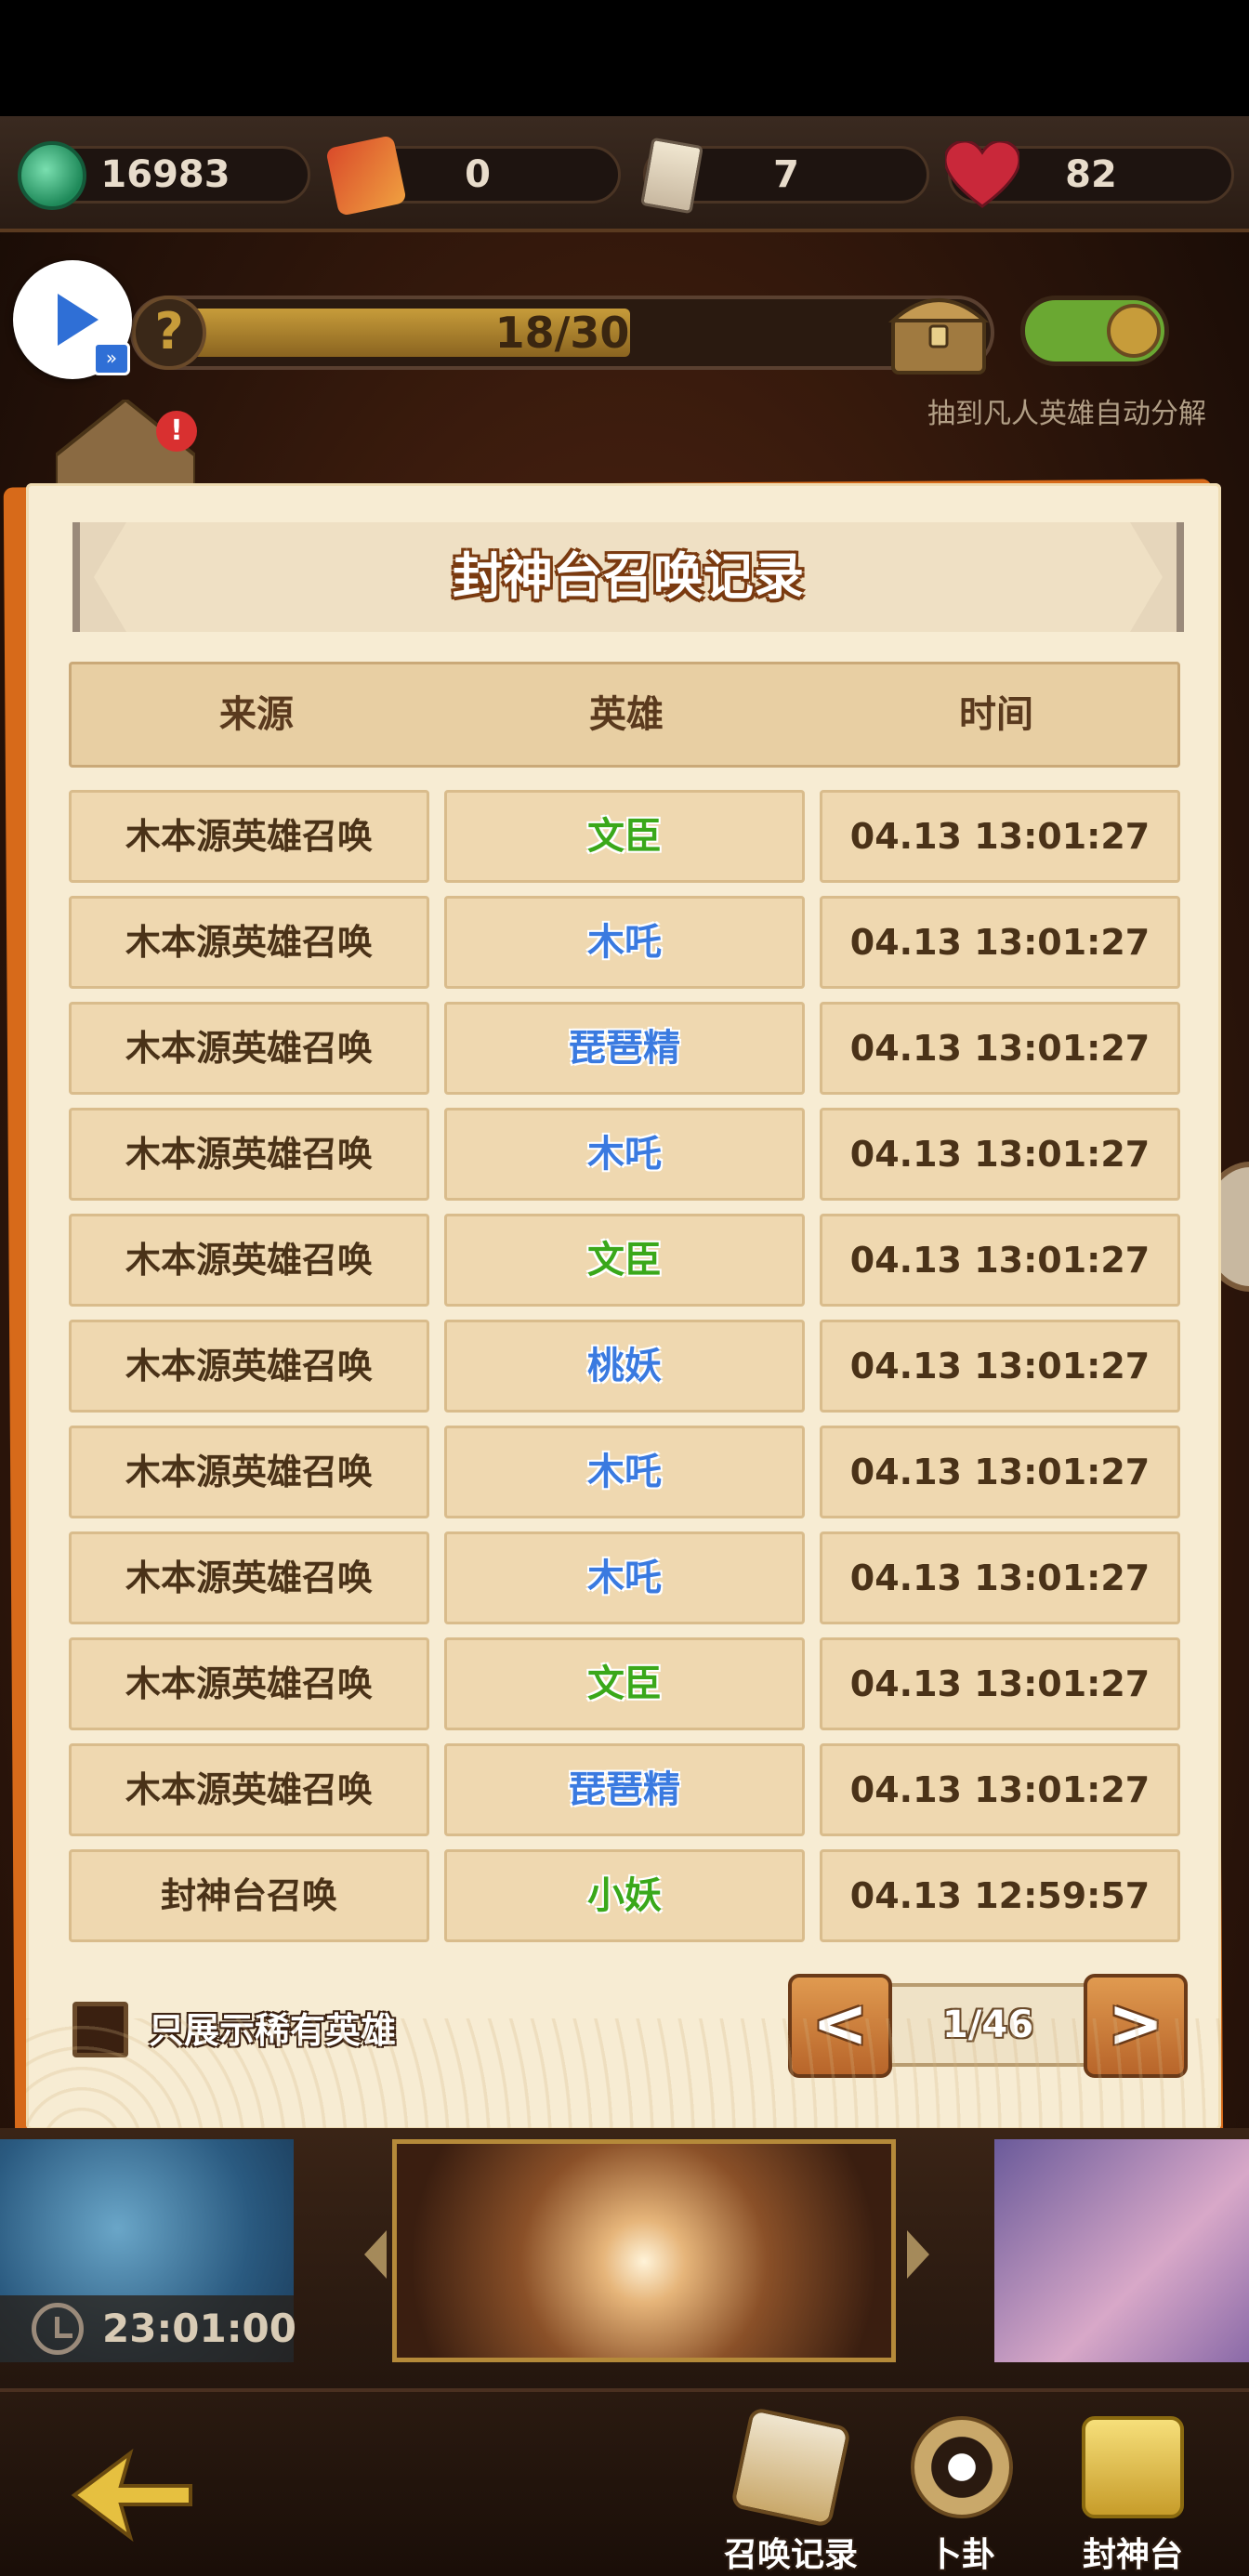 This screenshot has width=1249, height=2576. Describe the element at coordinates (58, 2329) in the screenshot. I see `clock-icon` at that location.